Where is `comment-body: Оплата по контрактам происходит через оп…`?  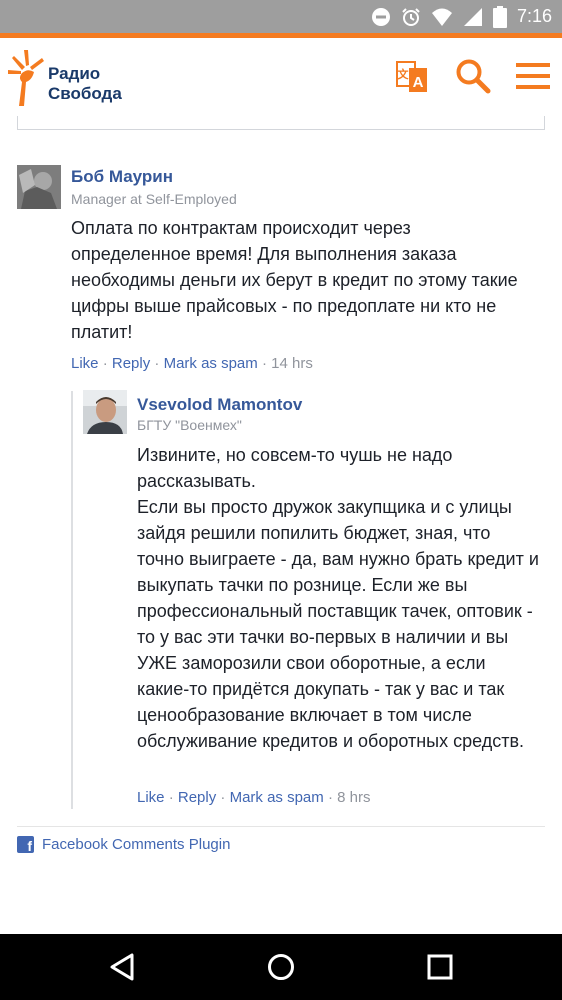 comment-body: Оплата по контрактам происходит через оп… is located at coordinates (301, 280).